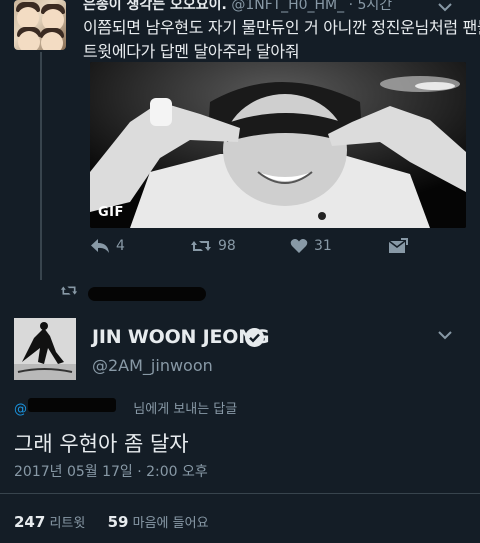 The image size is (480, 543). I want to click on like-stat-label: 마음에 들어요, so click(170, 523).